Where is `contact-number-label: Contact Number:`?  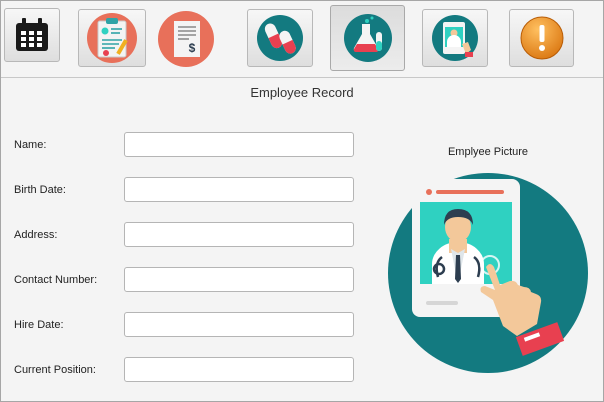 contact-number-label: Contact Number: is located at coordinates (56, 280).